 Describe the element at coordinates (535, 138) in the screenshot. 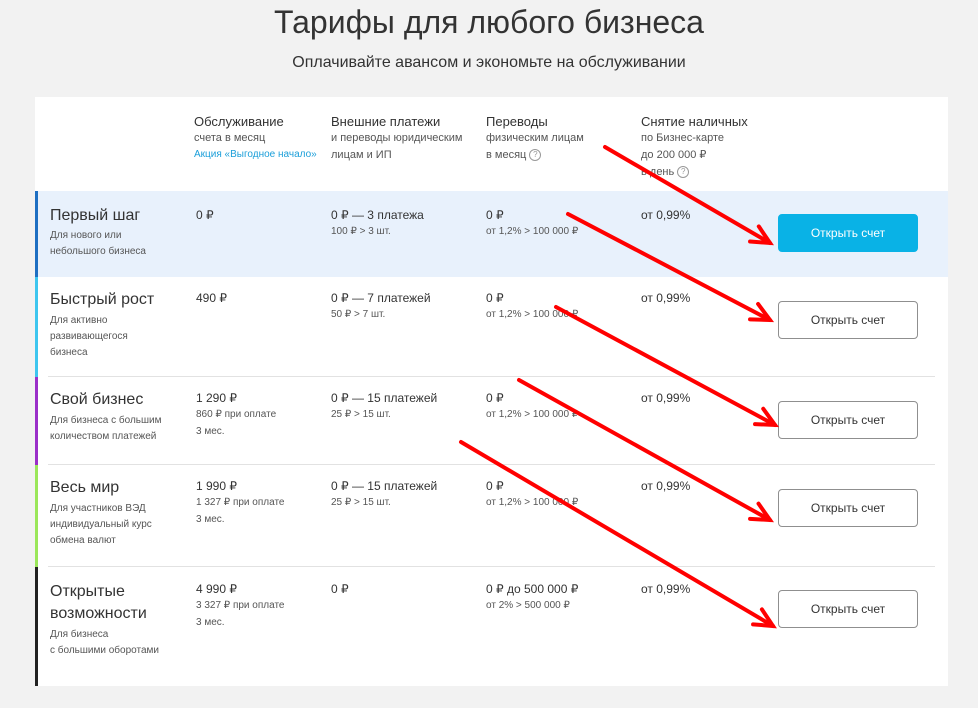

I see `column-header-transfers: Переводы физическим лицам в месяц?` at that location.